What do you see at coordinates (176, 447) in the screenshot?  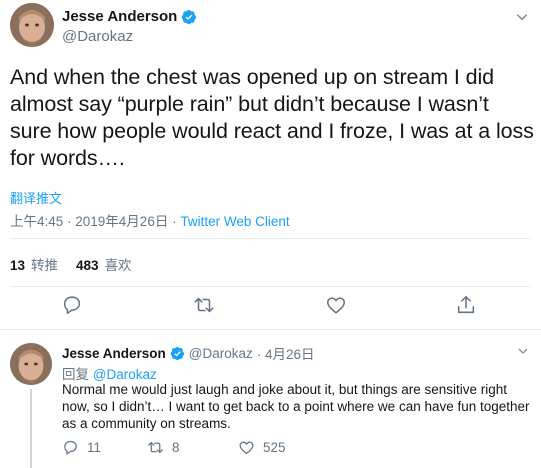 I see `retweet-count: 8` at bounding box center [176, 447].